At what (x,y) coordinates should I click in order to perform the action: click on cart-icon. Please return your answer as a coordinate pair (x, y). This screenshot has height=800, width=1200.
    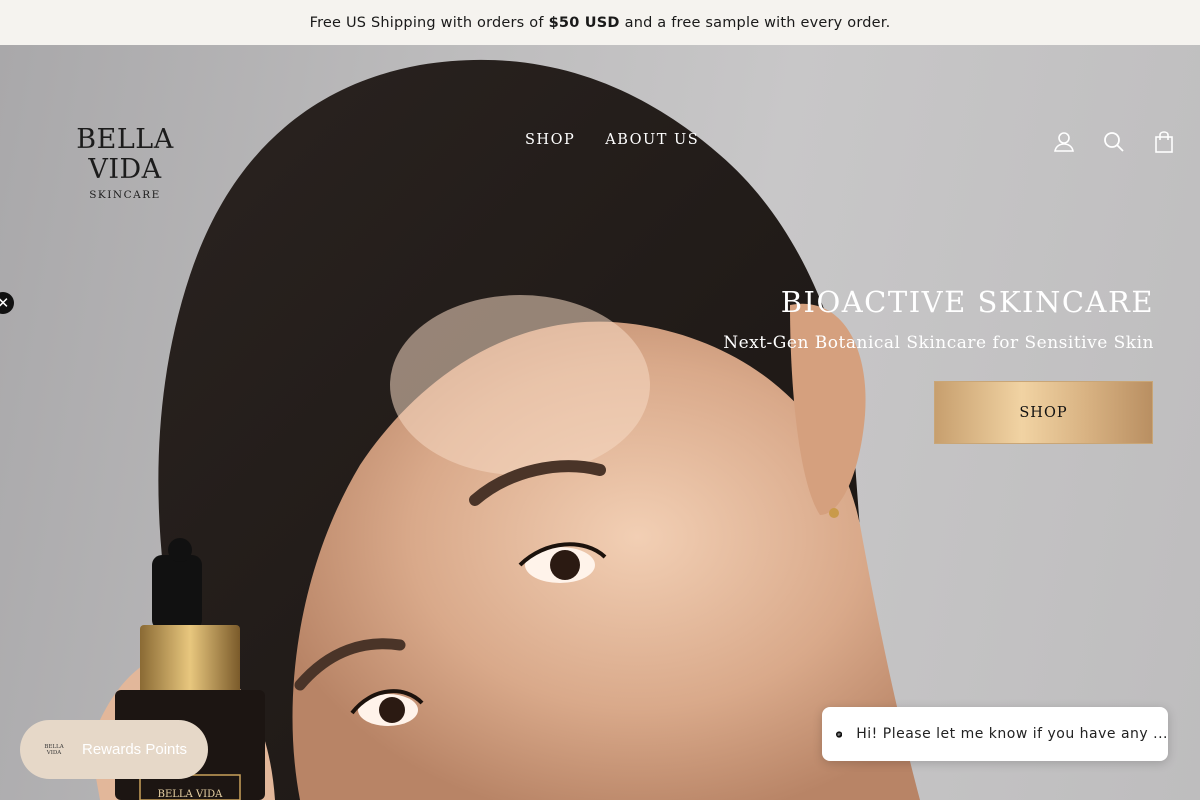
    Looking at the image, I should click on (1164, 142).